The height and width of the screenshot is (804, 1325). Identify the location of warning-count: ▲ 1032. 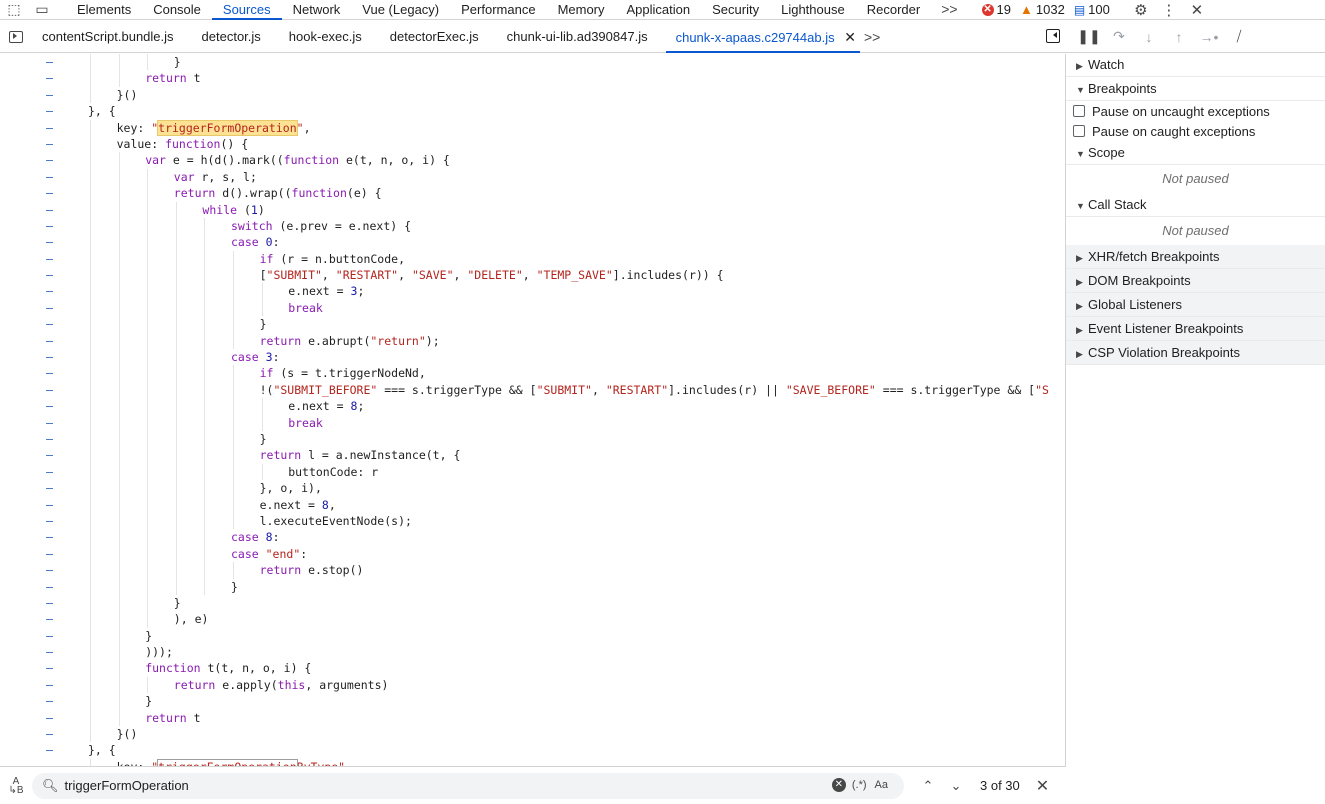
(1042, 9).